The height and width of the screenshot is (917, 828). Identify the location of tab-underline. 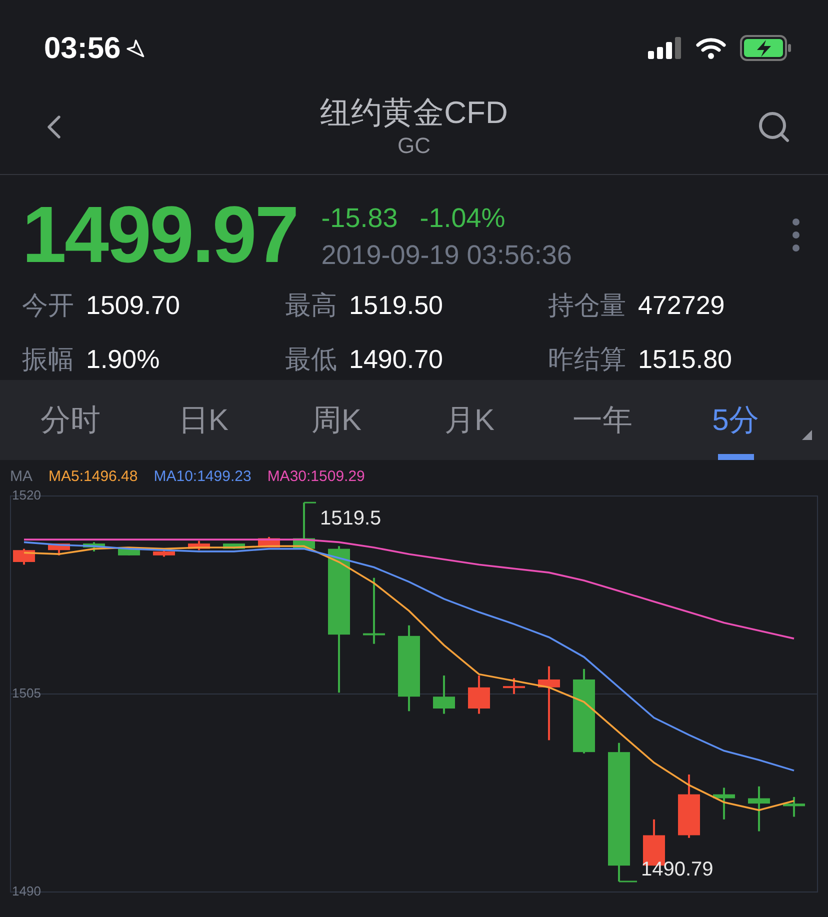
(736, 457).